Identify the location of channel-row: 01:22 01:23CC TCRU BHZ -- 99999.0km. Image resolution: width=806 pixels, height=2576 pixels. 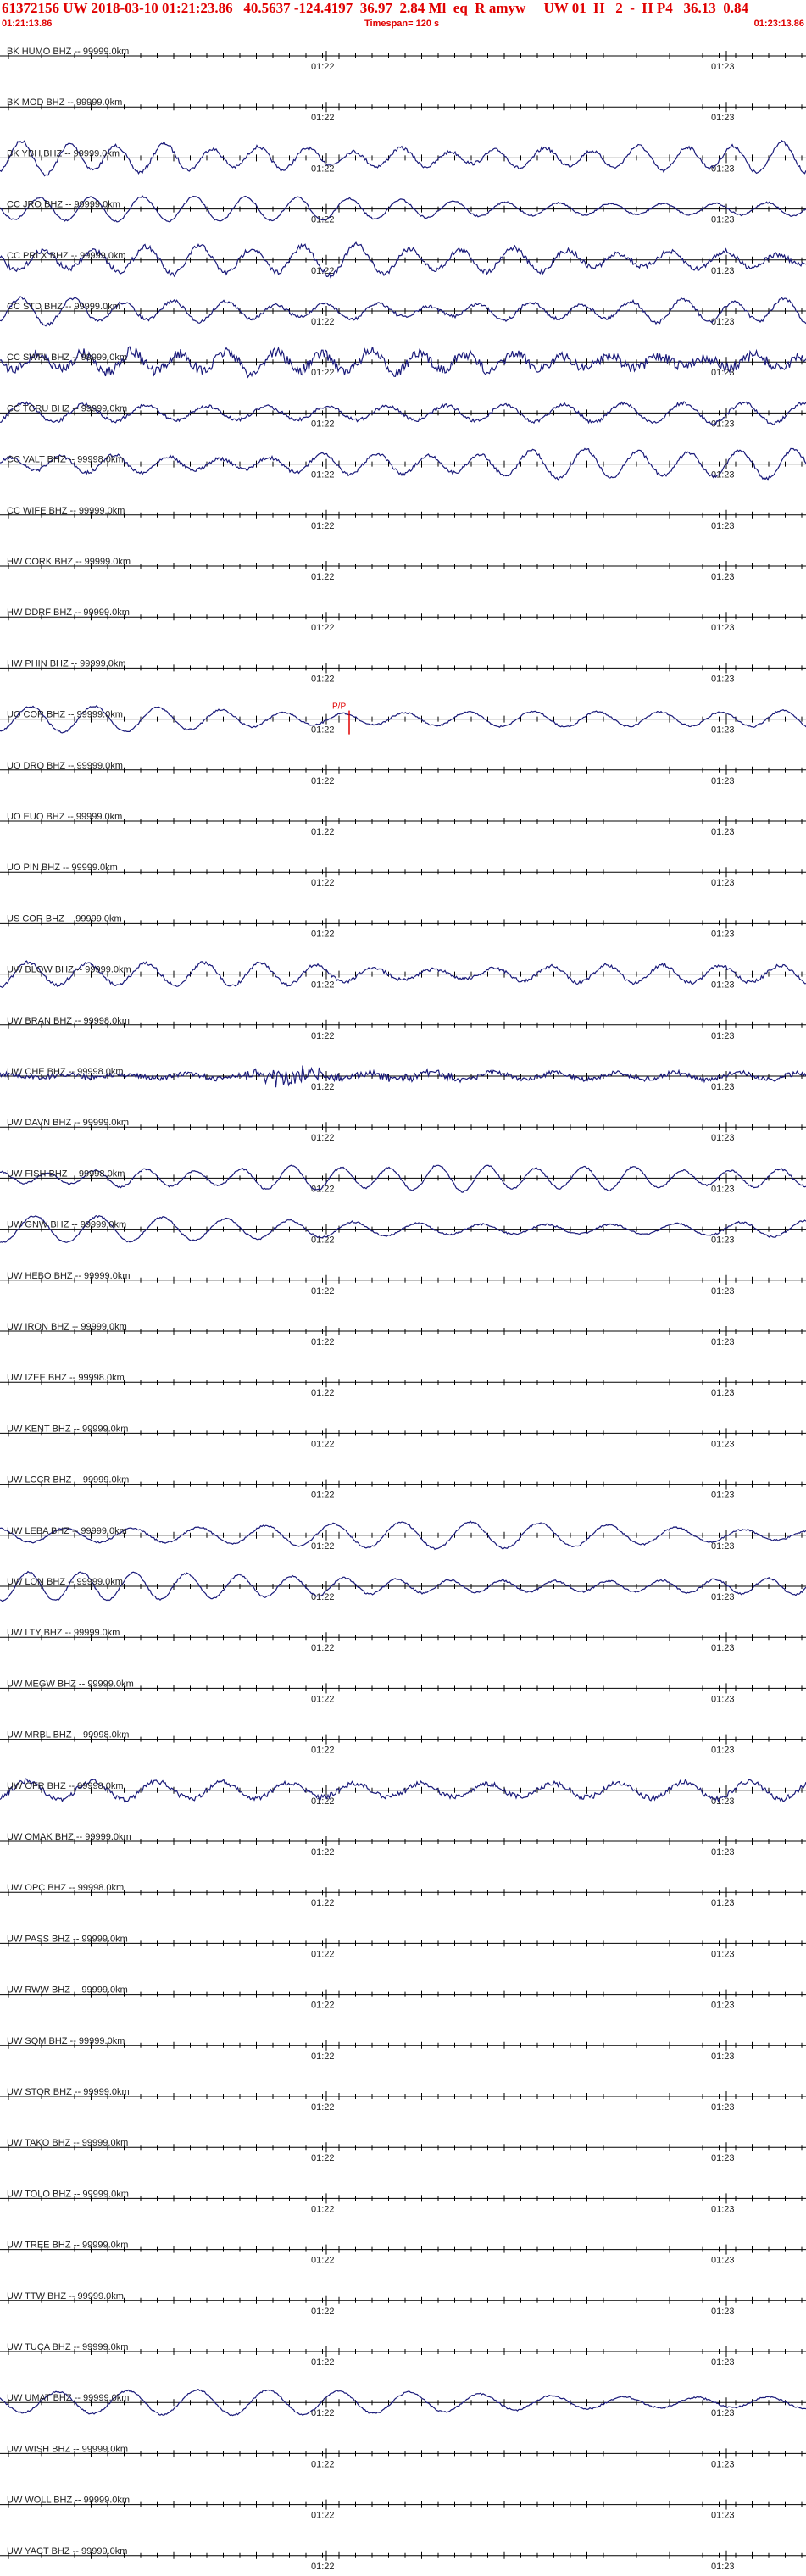
(403, 415).